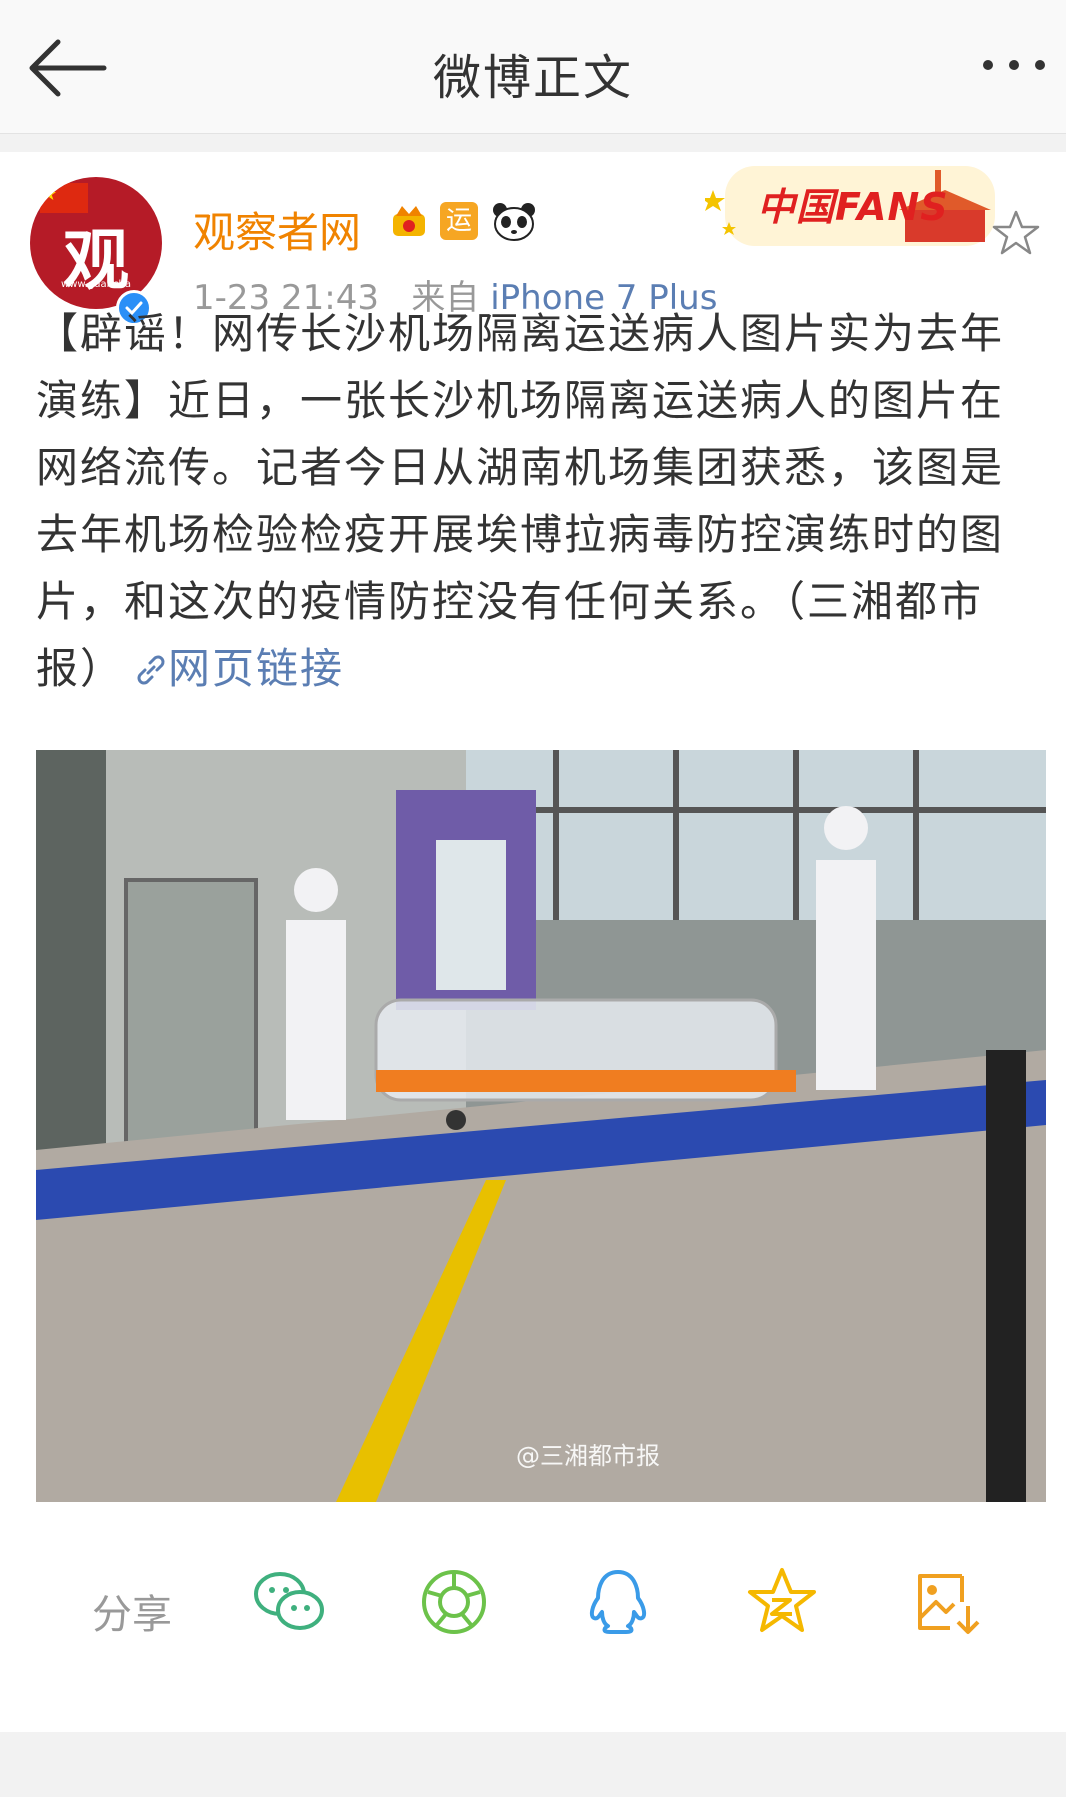 This screenshot has height=1797, width=1066. I want to click on panda-badge-icon, so click(514, 222).